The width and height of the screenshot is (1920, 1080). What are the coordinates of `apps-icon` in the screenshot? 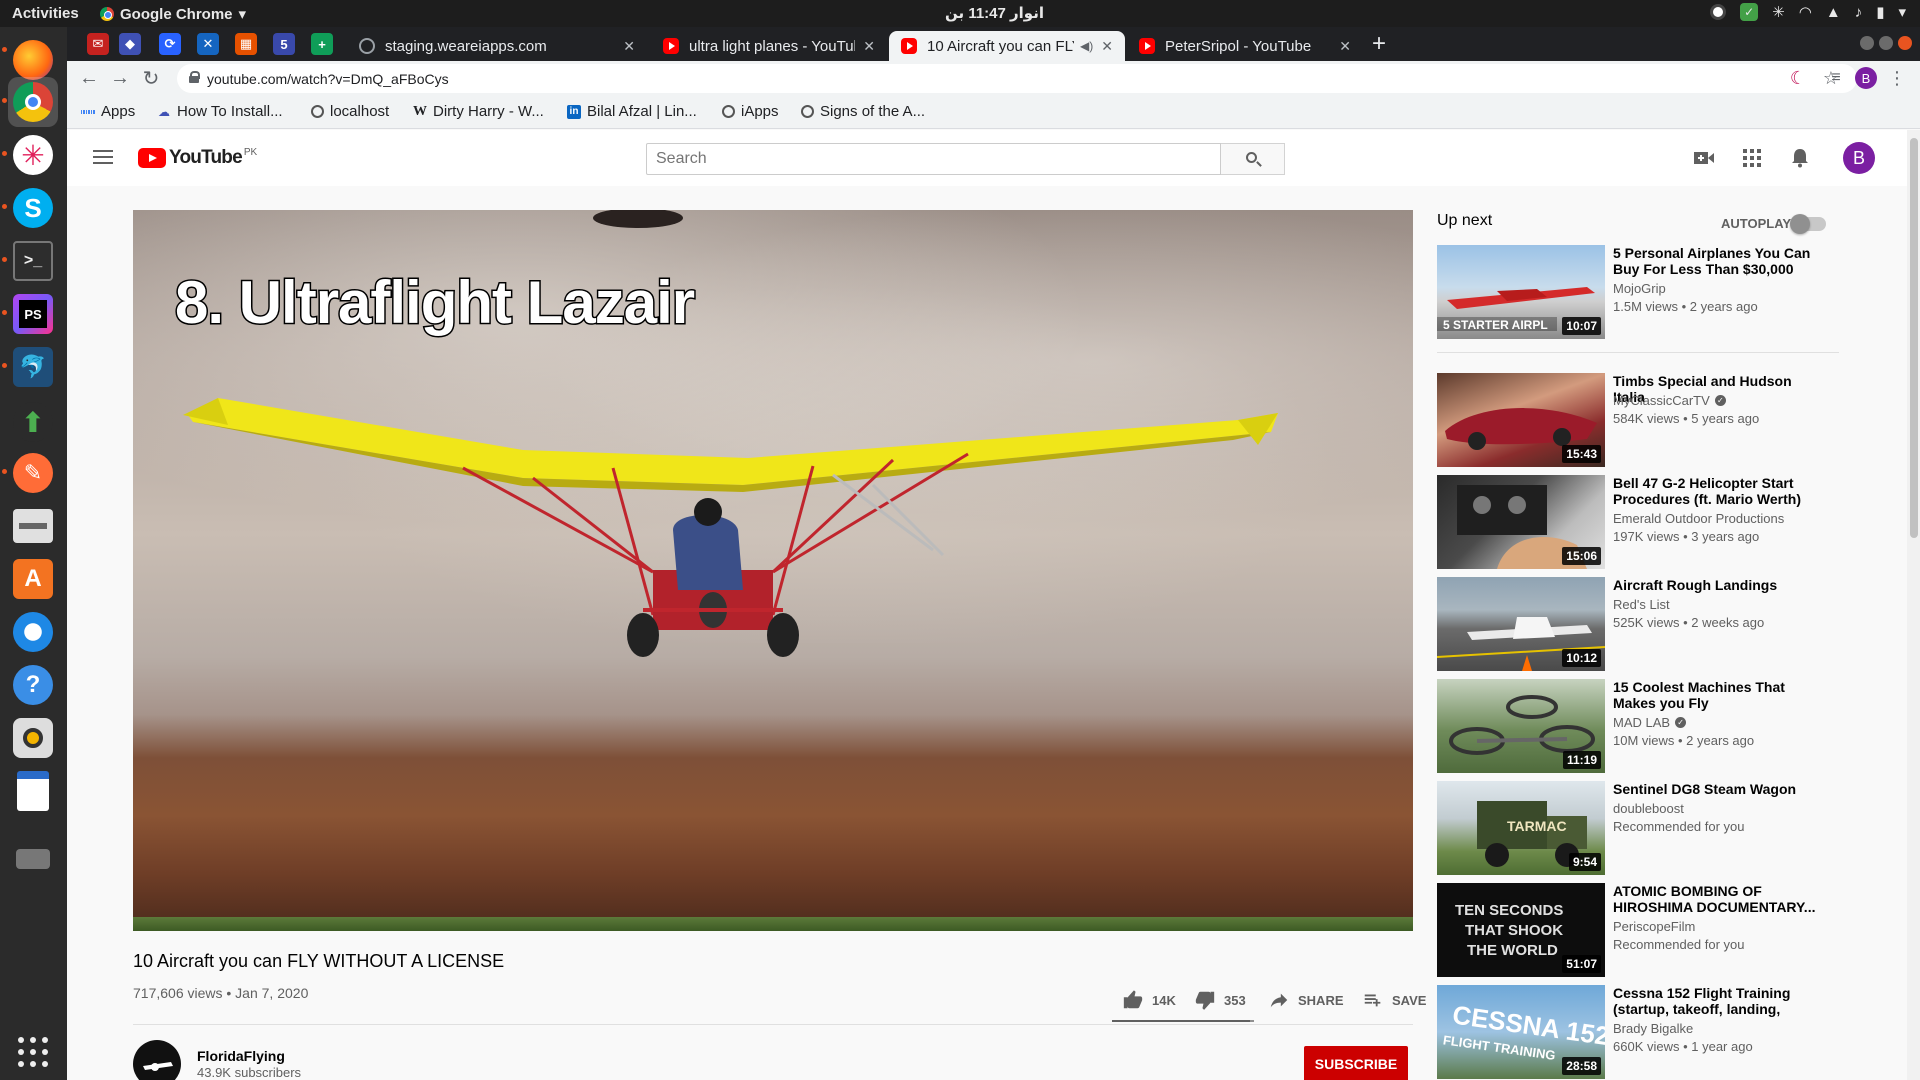 It's located at (1752, 158).